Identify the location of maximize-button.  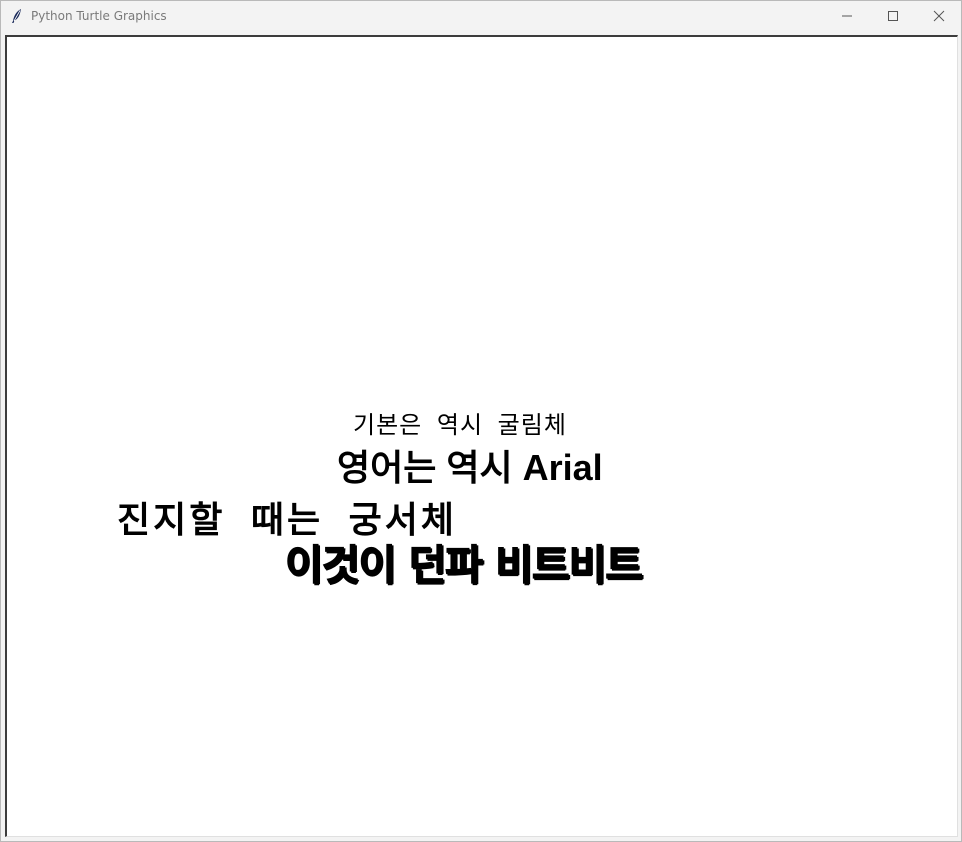
(893, 16).